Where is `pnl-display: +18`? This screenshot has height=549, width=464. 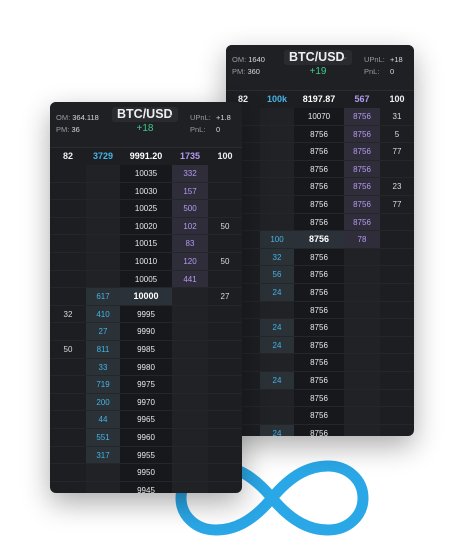 pnl-display: +18 is located at coordinates (145, 128).